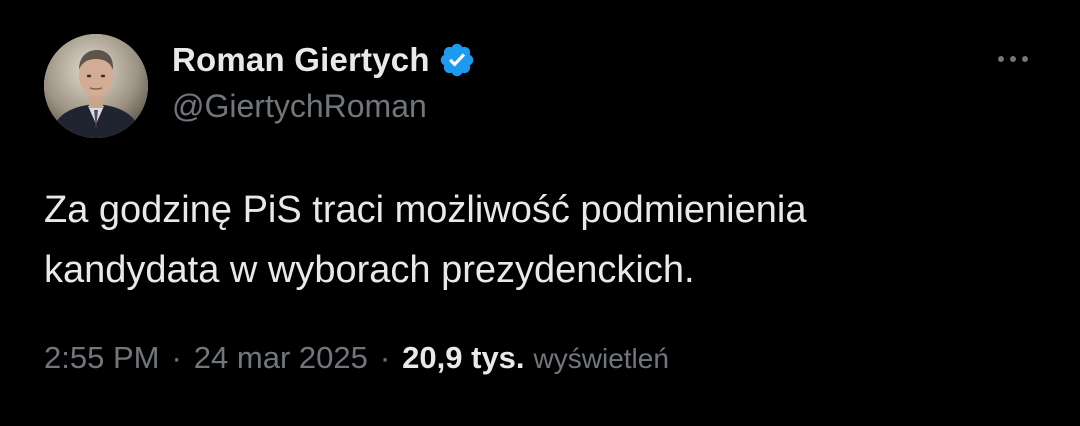 The height and width of the screenshot is (426, 1080). What do you see at coordinates (301, 60) in the screenshot?
I see `author-display-name: Roman Giertych` at bounding box center [301, 60].